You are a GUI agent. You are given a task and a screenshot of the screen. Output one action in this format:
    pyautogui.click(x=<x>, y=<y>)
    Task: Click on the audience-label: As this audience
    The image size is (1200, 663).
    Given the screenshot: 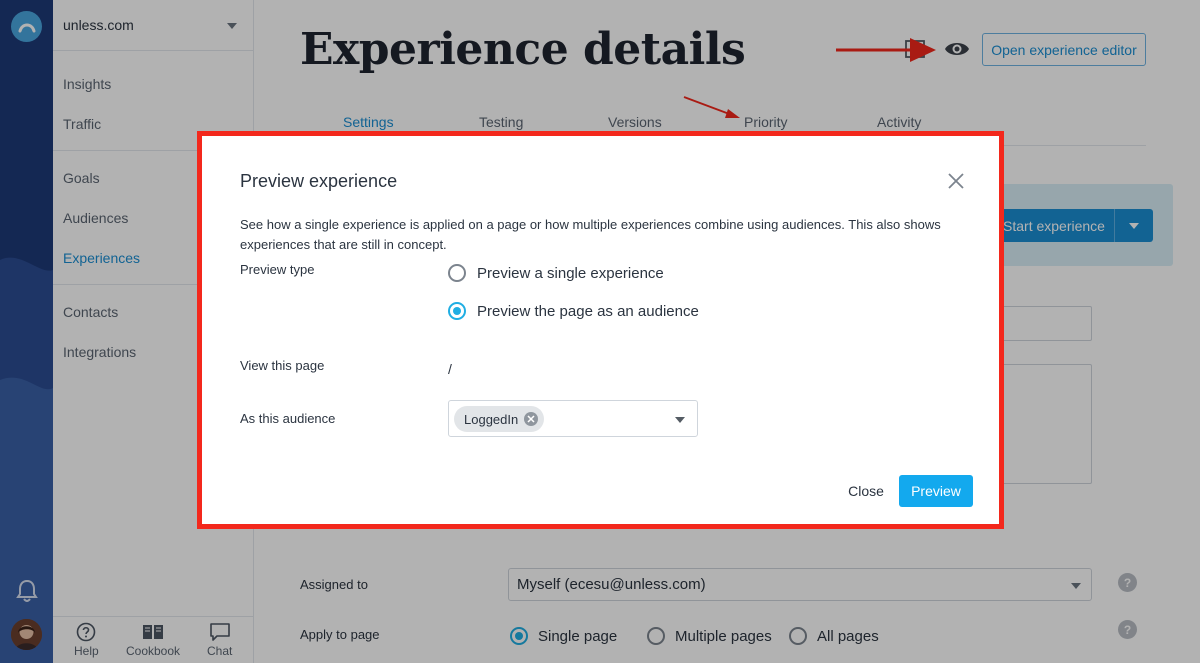 What is the action you would take?
    pyautogui.click(x=288, y=418)
    